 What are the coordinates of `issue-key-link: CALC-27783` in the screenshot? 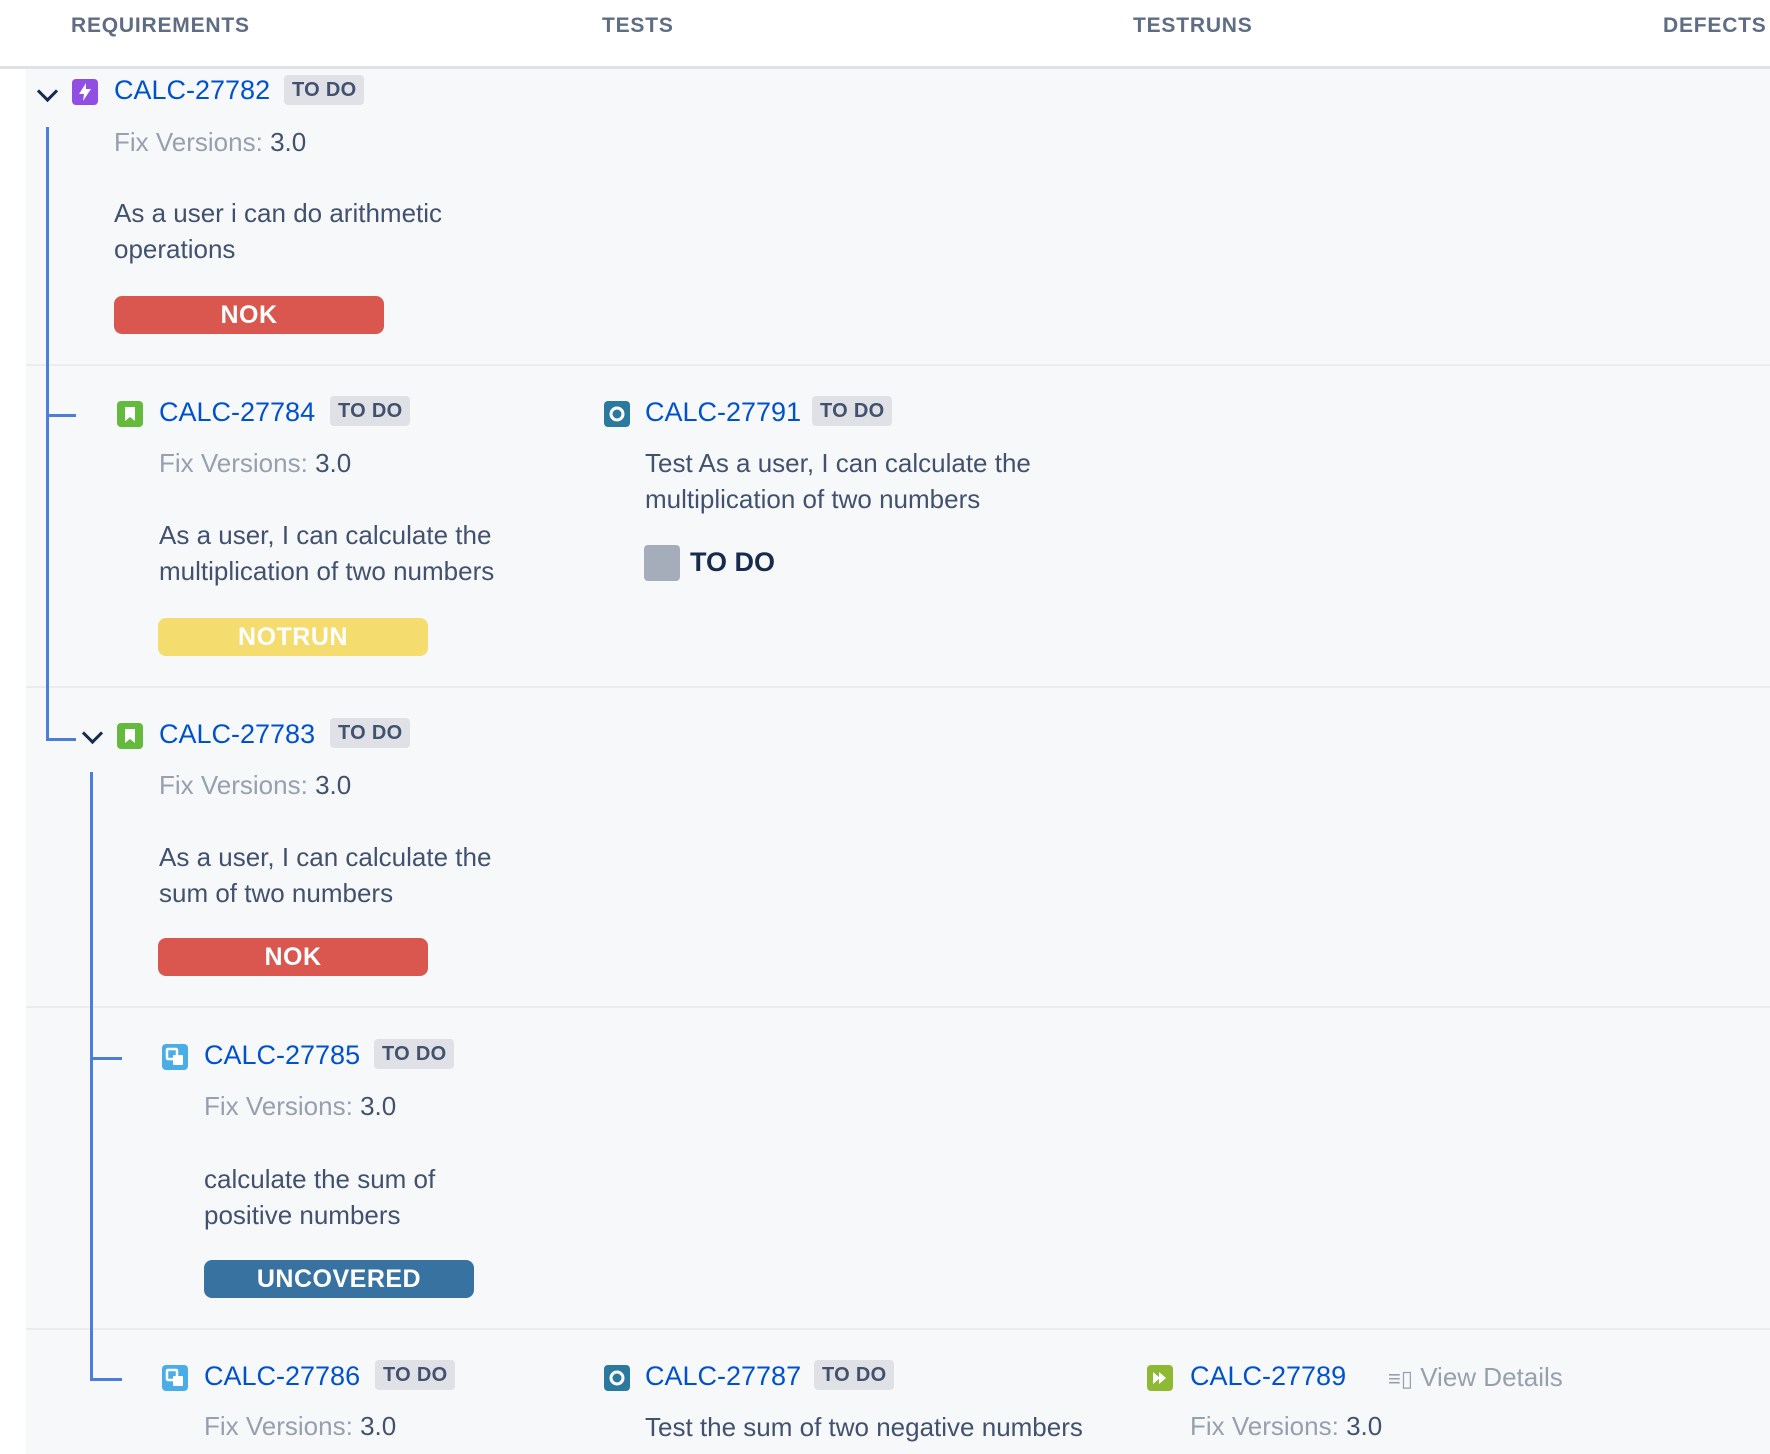 It's located at (237, 734).